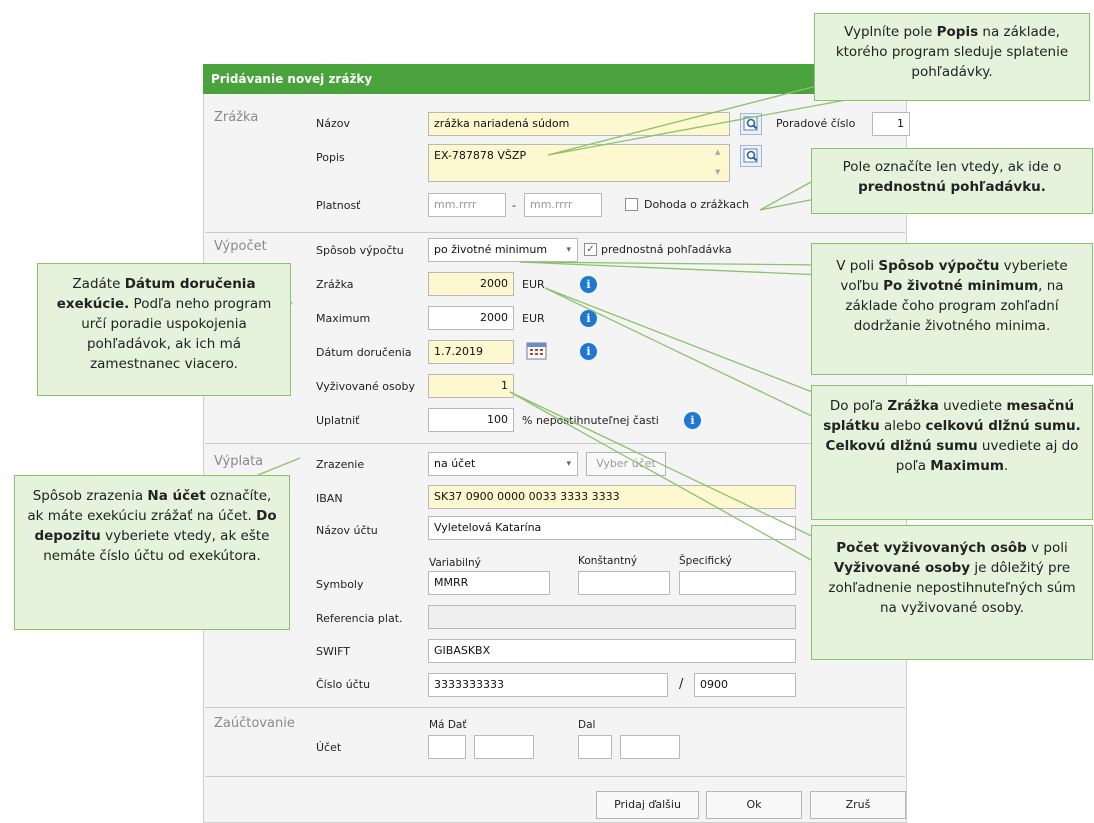  What do you see at coordinates (957, 32) in the screenshot?
I see `callout-bold: Popis` at bounding box center [957, 32].